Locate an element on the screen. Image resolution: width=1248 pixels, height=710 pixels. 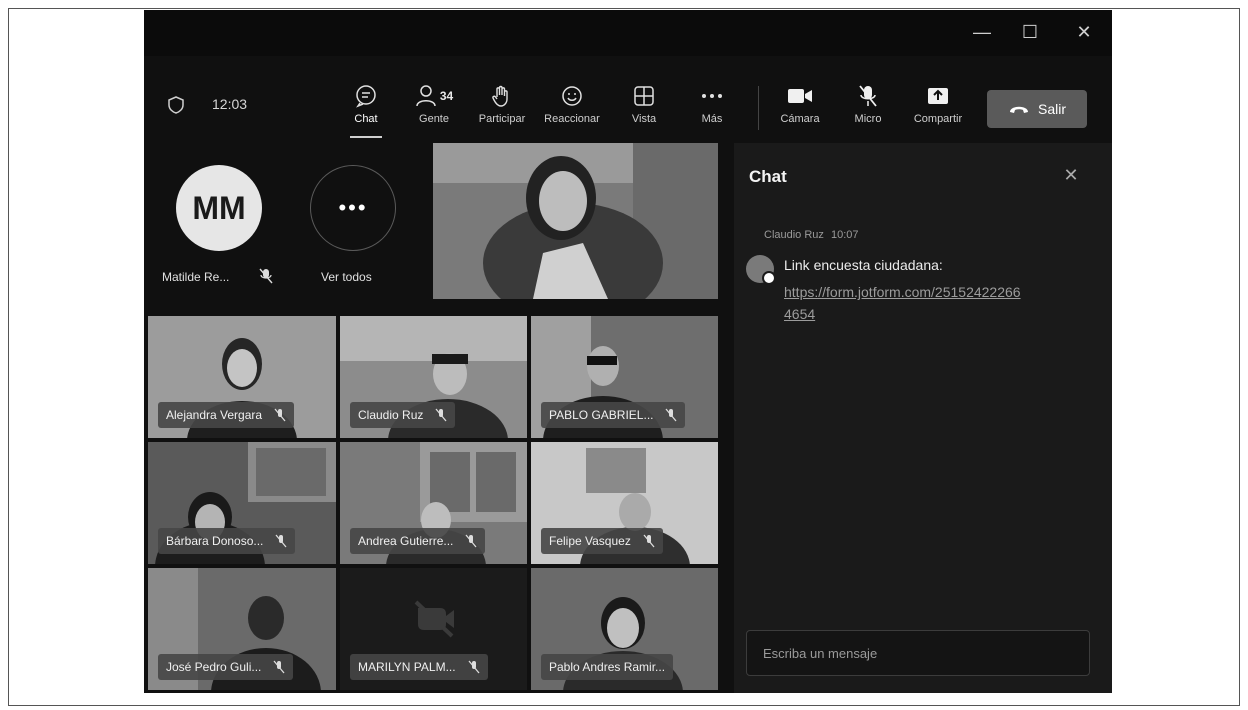
minimize-icon: — is located at coordinates (982, 32).